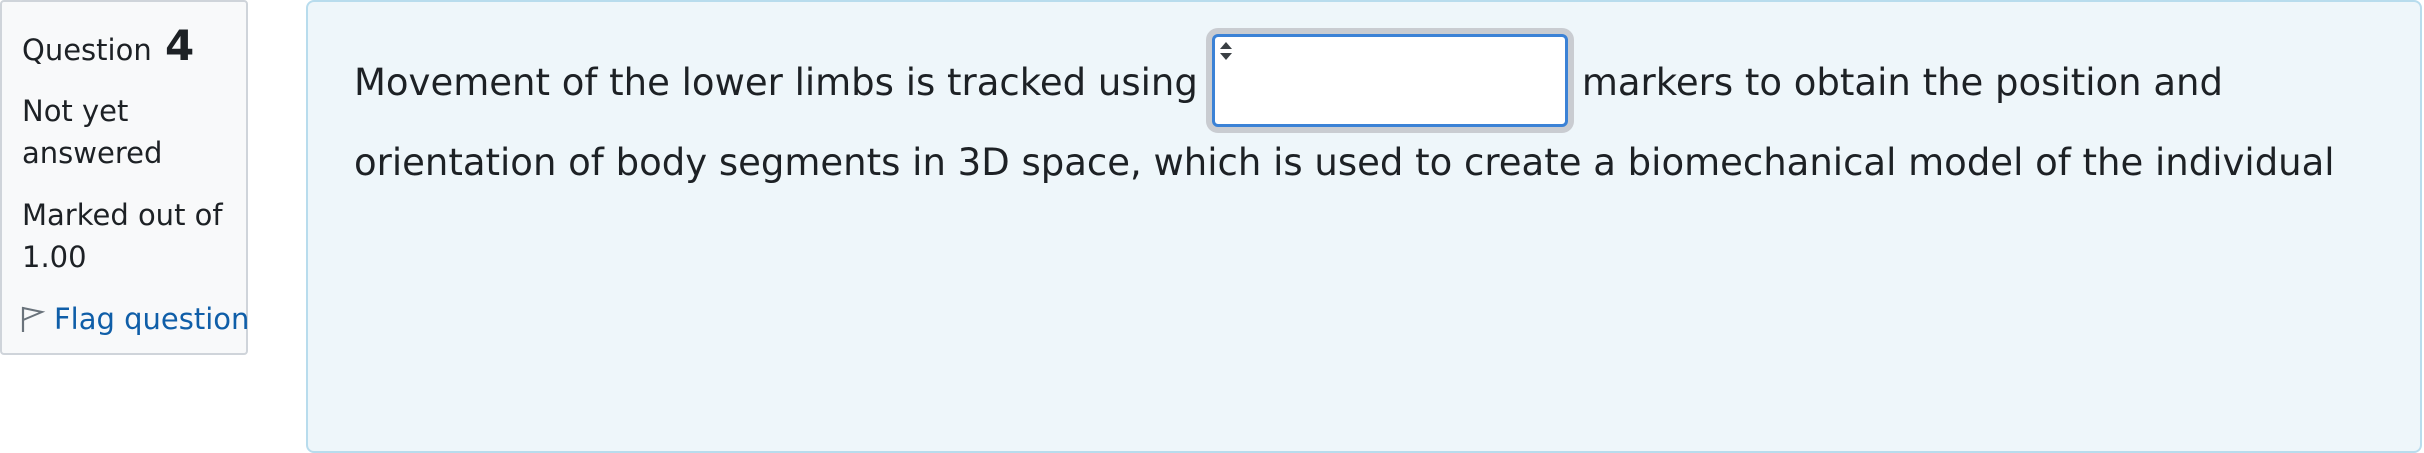 The image size is (2424, 453). Describe the element at coordinates (122, 236) in the screenshot. I see `question-grade: Marked out of 1.00` at that location.